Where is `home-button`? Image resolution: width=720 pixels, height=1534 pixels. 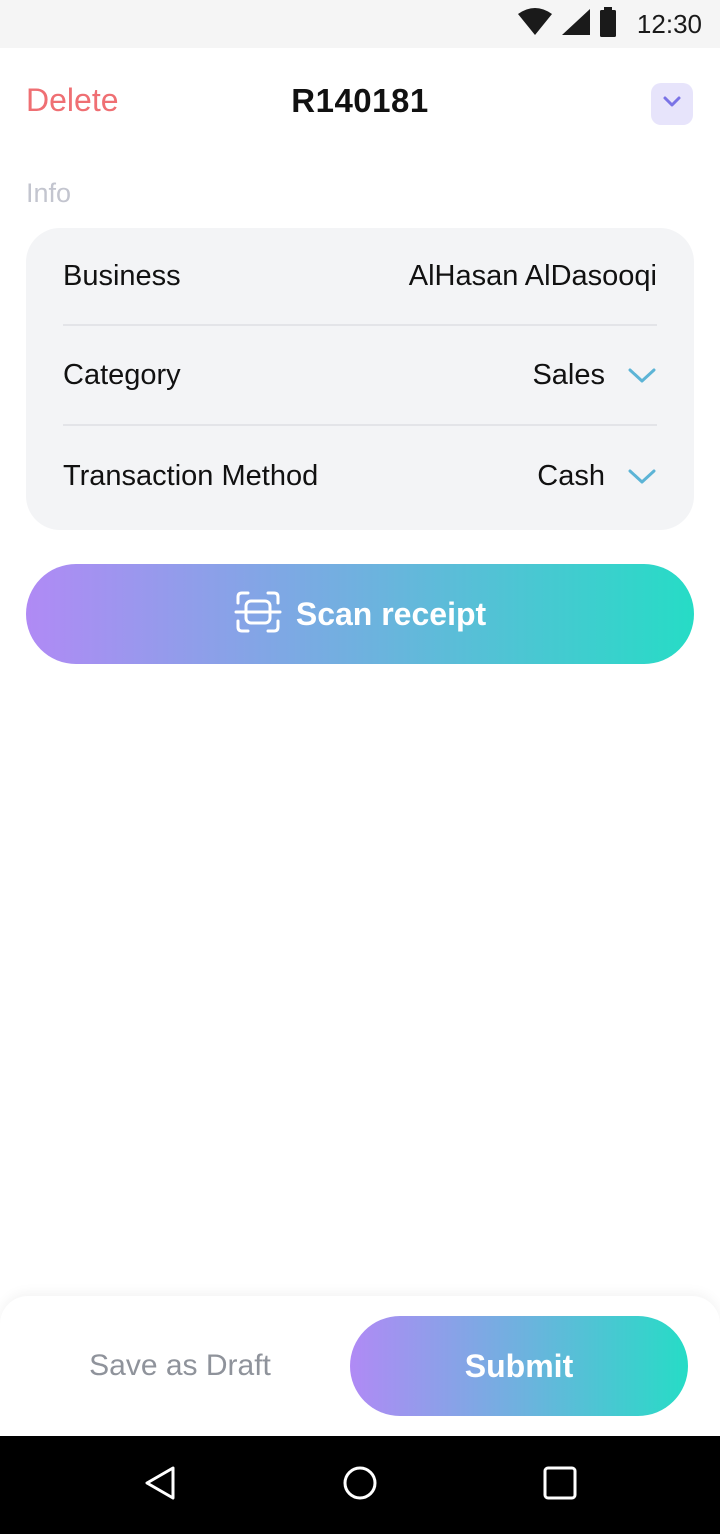 home-button is located at coordinates (360, 1485).